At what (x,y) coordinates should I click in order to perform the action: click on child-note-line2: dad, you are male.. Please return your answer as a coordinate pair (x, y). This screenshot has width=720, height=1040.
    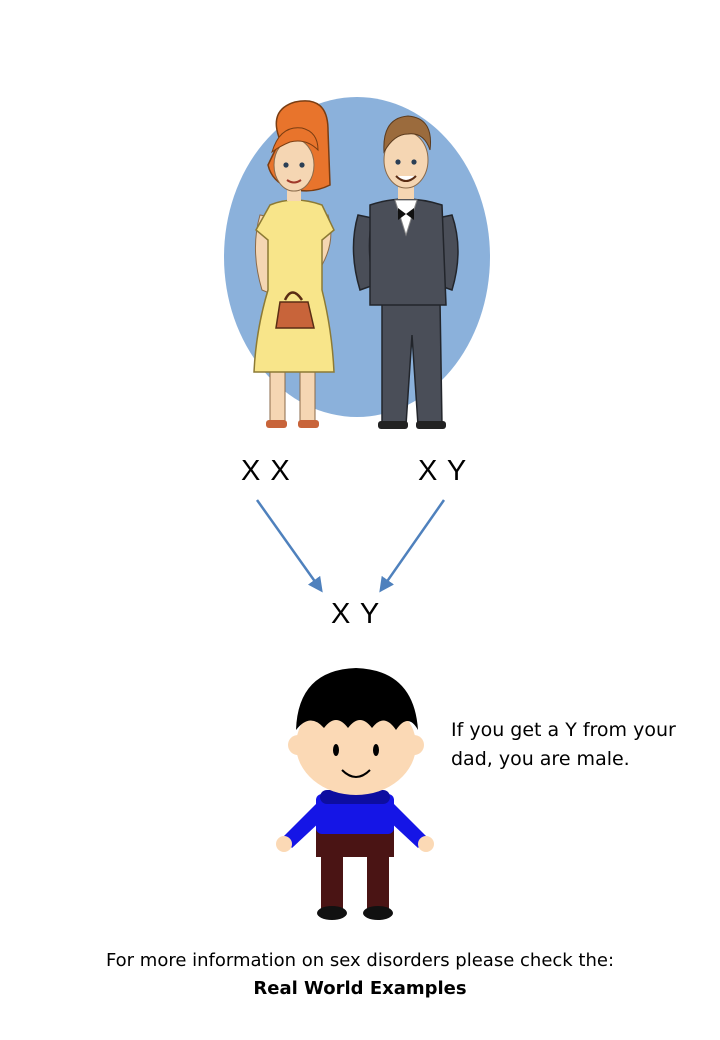
    Looking at the image, I should click on (540, 759).